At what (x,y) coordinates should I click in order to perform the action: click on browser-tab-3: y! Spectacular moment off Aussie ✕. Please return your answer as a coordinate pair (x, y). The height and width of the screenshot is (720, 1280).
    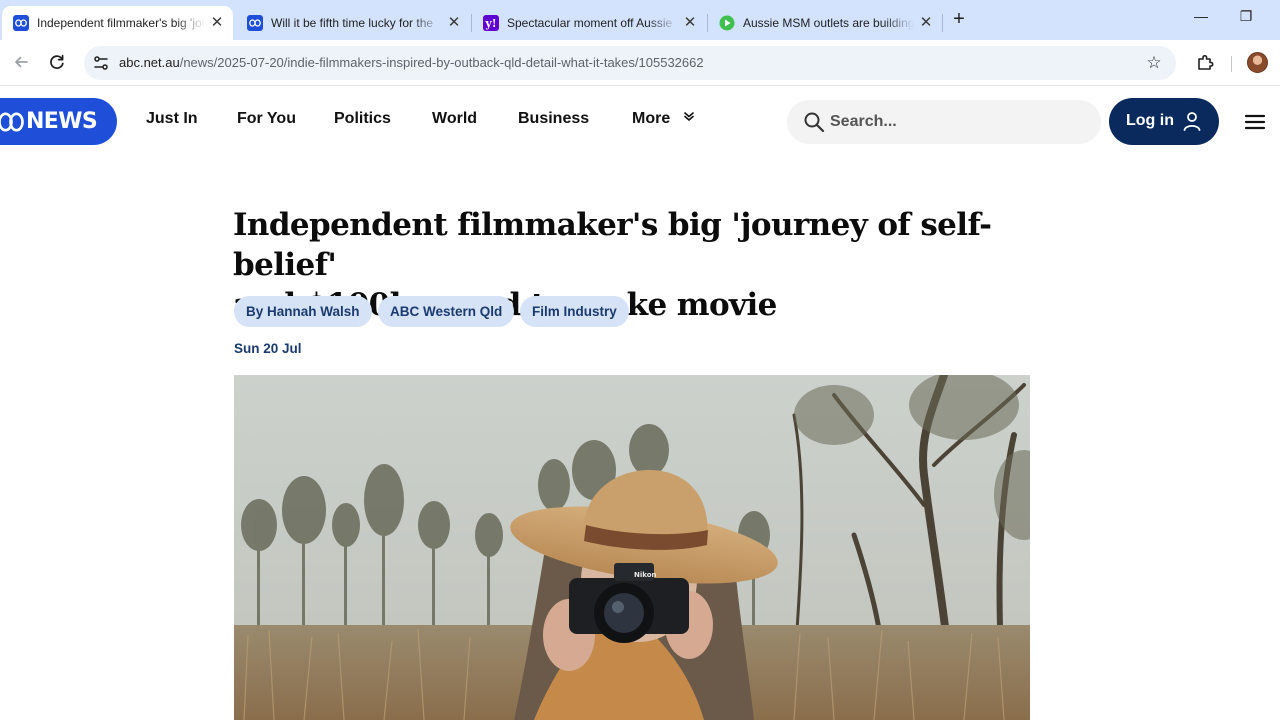
    Looking at the image, I should click on (589, 23).